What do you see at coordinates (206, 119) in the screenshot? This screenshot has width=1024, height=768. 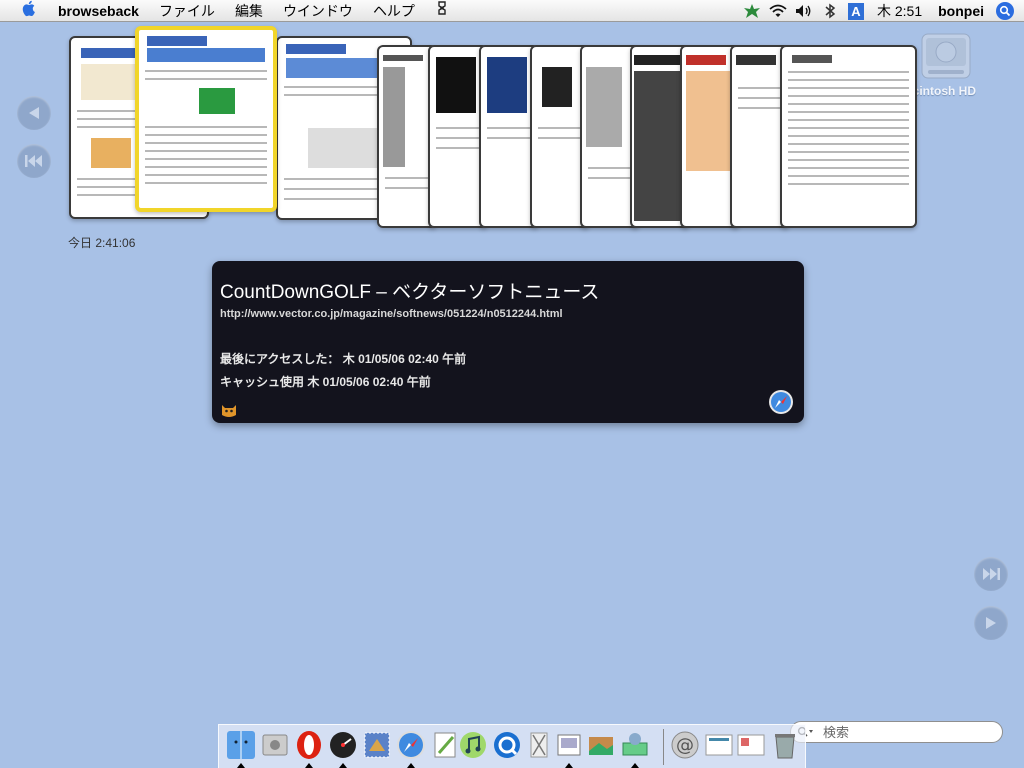 I see `page-thumbnail-selected` at bounding box center [206, 119].